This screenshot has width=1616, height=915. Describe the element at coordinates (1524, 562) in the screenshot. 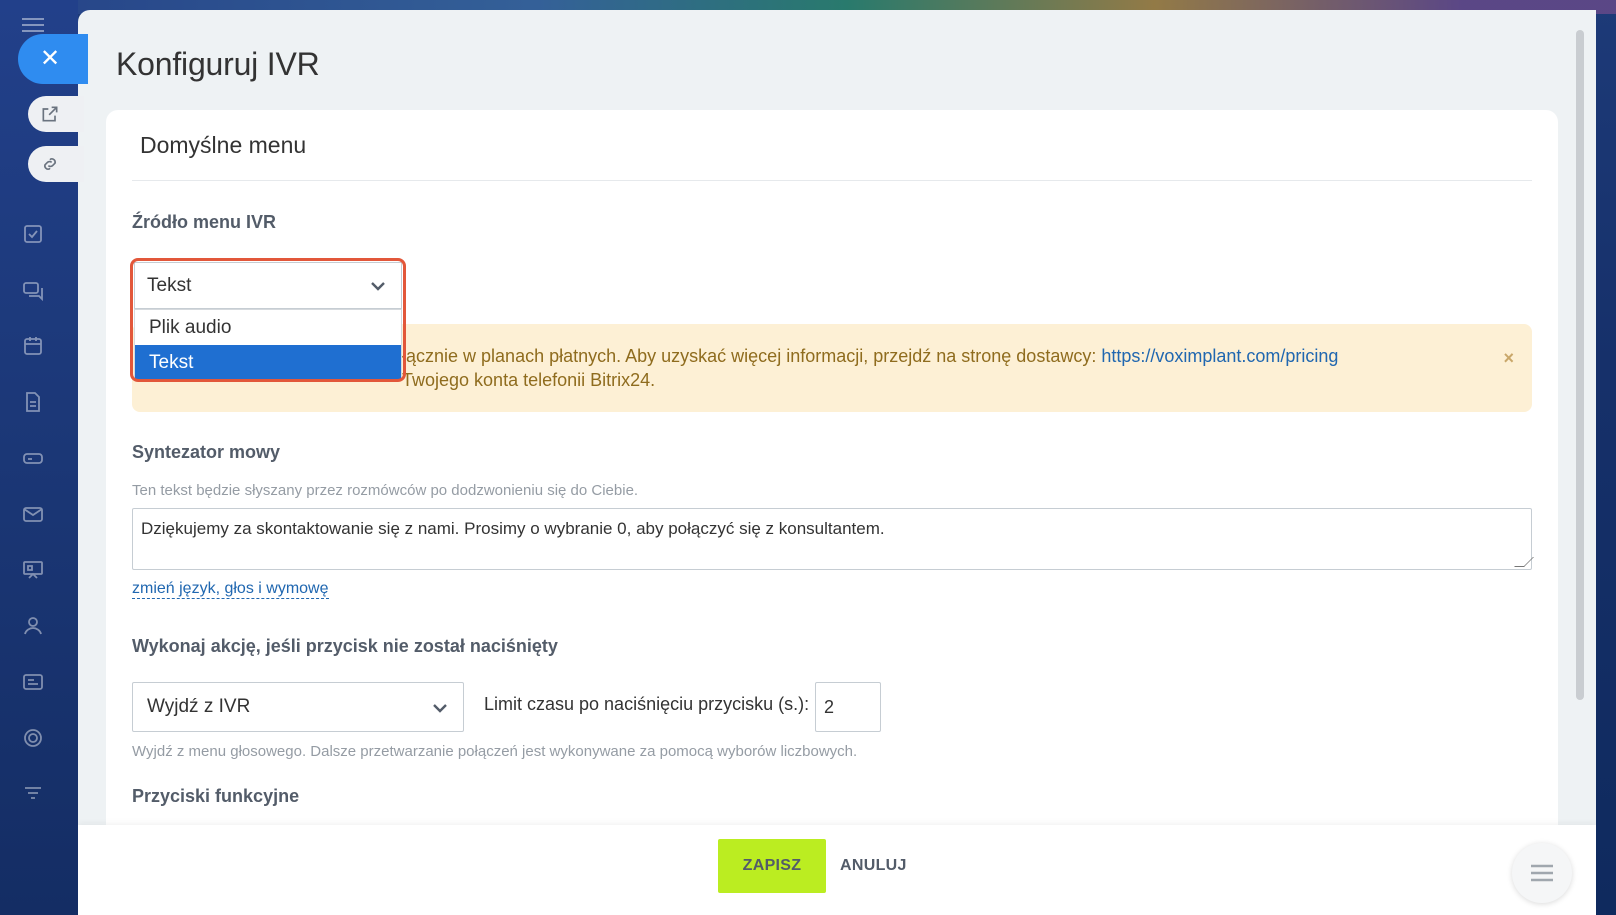

I see `resize-handle` at that location.